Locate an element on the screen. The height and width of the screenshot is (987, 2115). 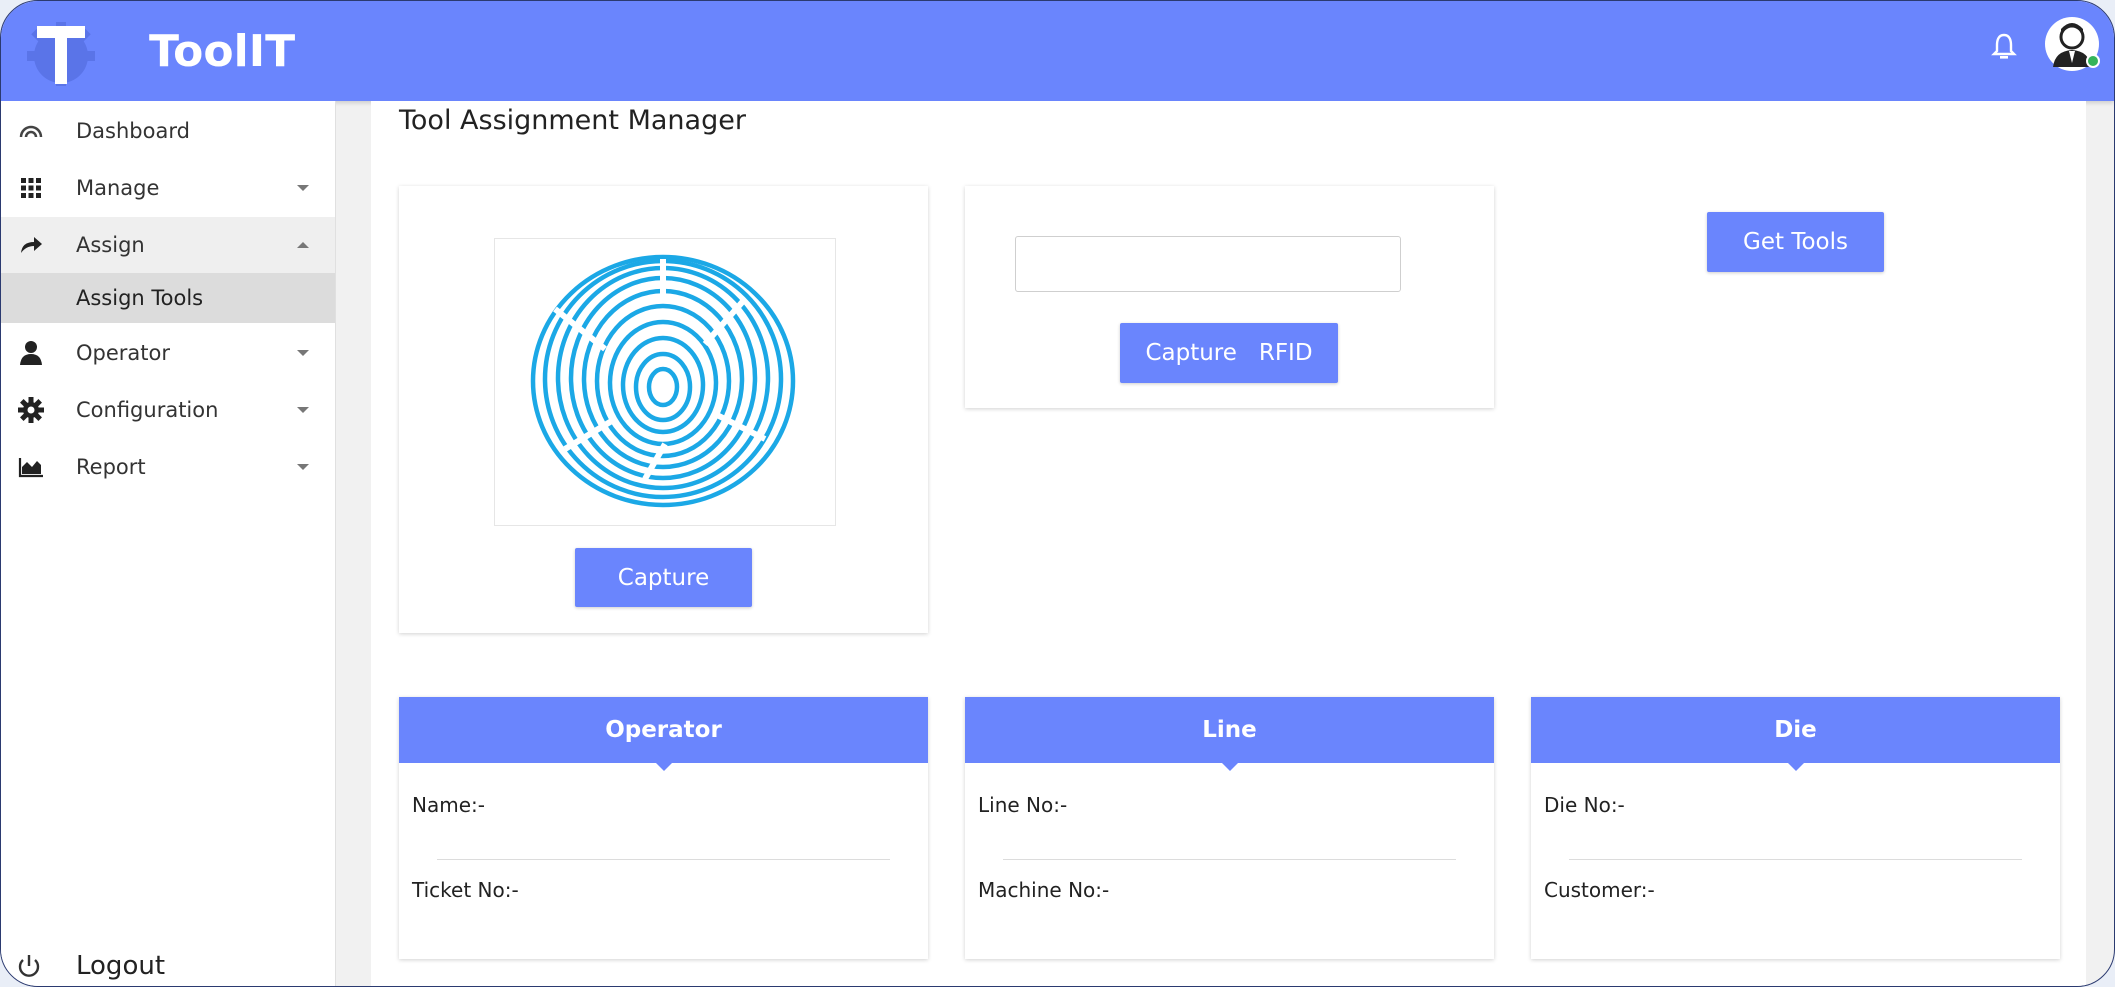
page-title: Tool Assignment Manager is located at coordinates (572, 120).